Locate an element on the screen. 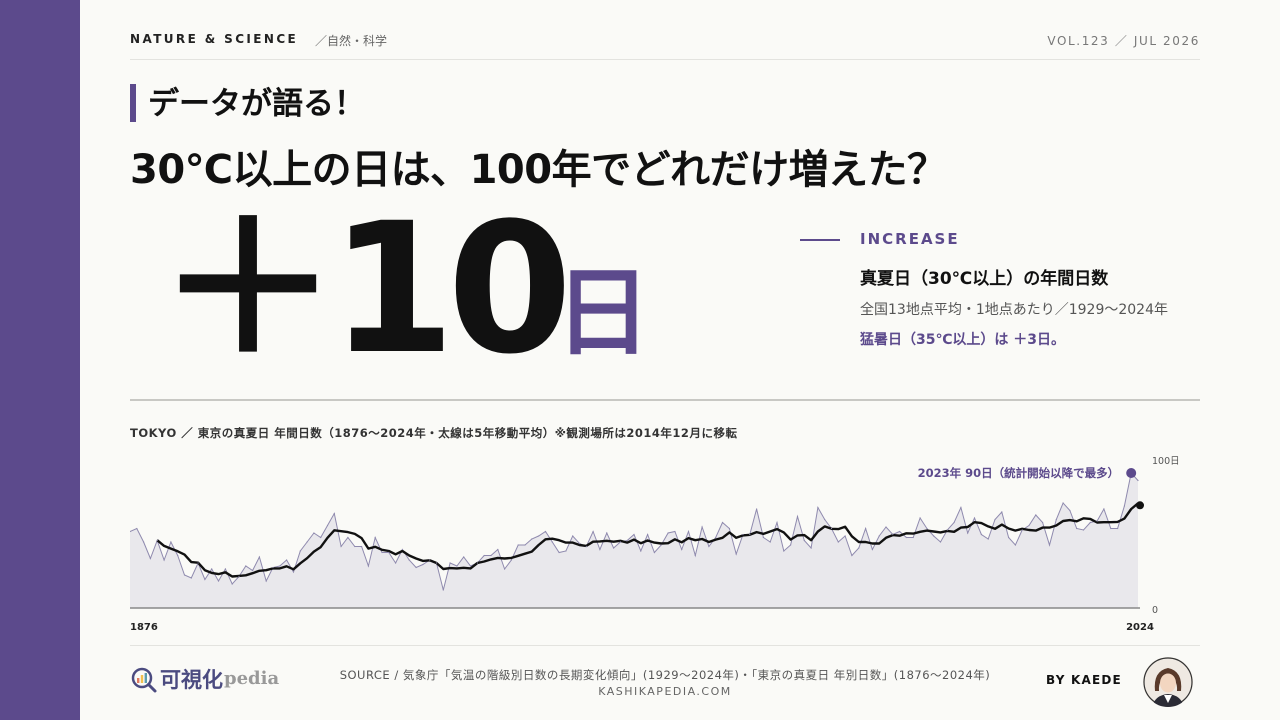 Image resolution: width=1280 pixels, height=720 pixels. data-point-1910 is located at coordinates (362, 546).